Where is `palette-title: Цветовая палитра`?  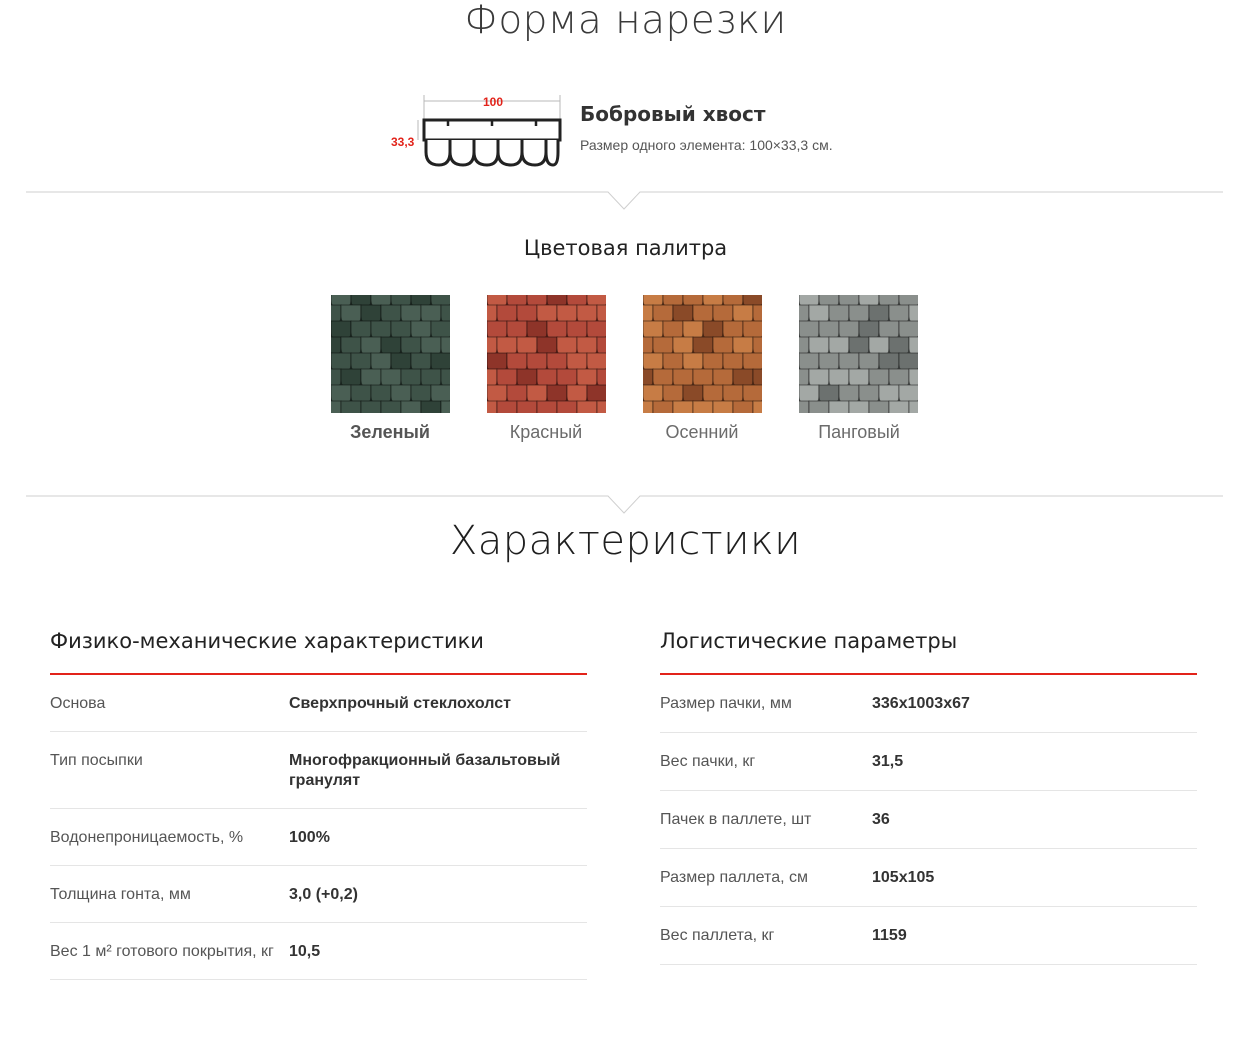 palette-title: Цветовая палитра is located at coordinates (625, 248).